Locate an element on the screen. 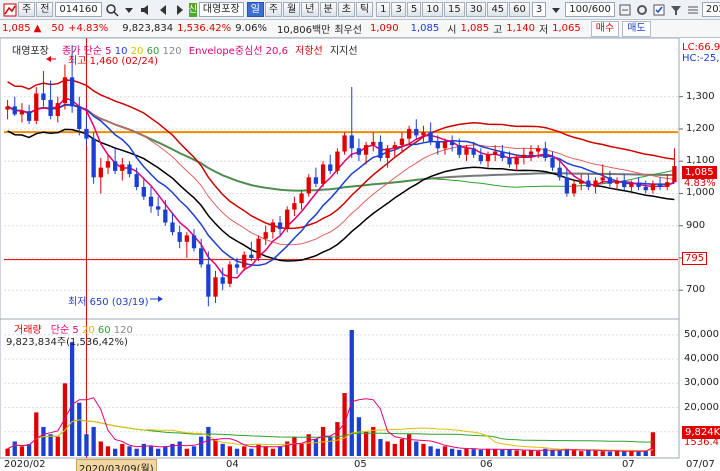 The image size is (720, 471). lc-value: LC:66.9 is located at coordinates (701, 47).